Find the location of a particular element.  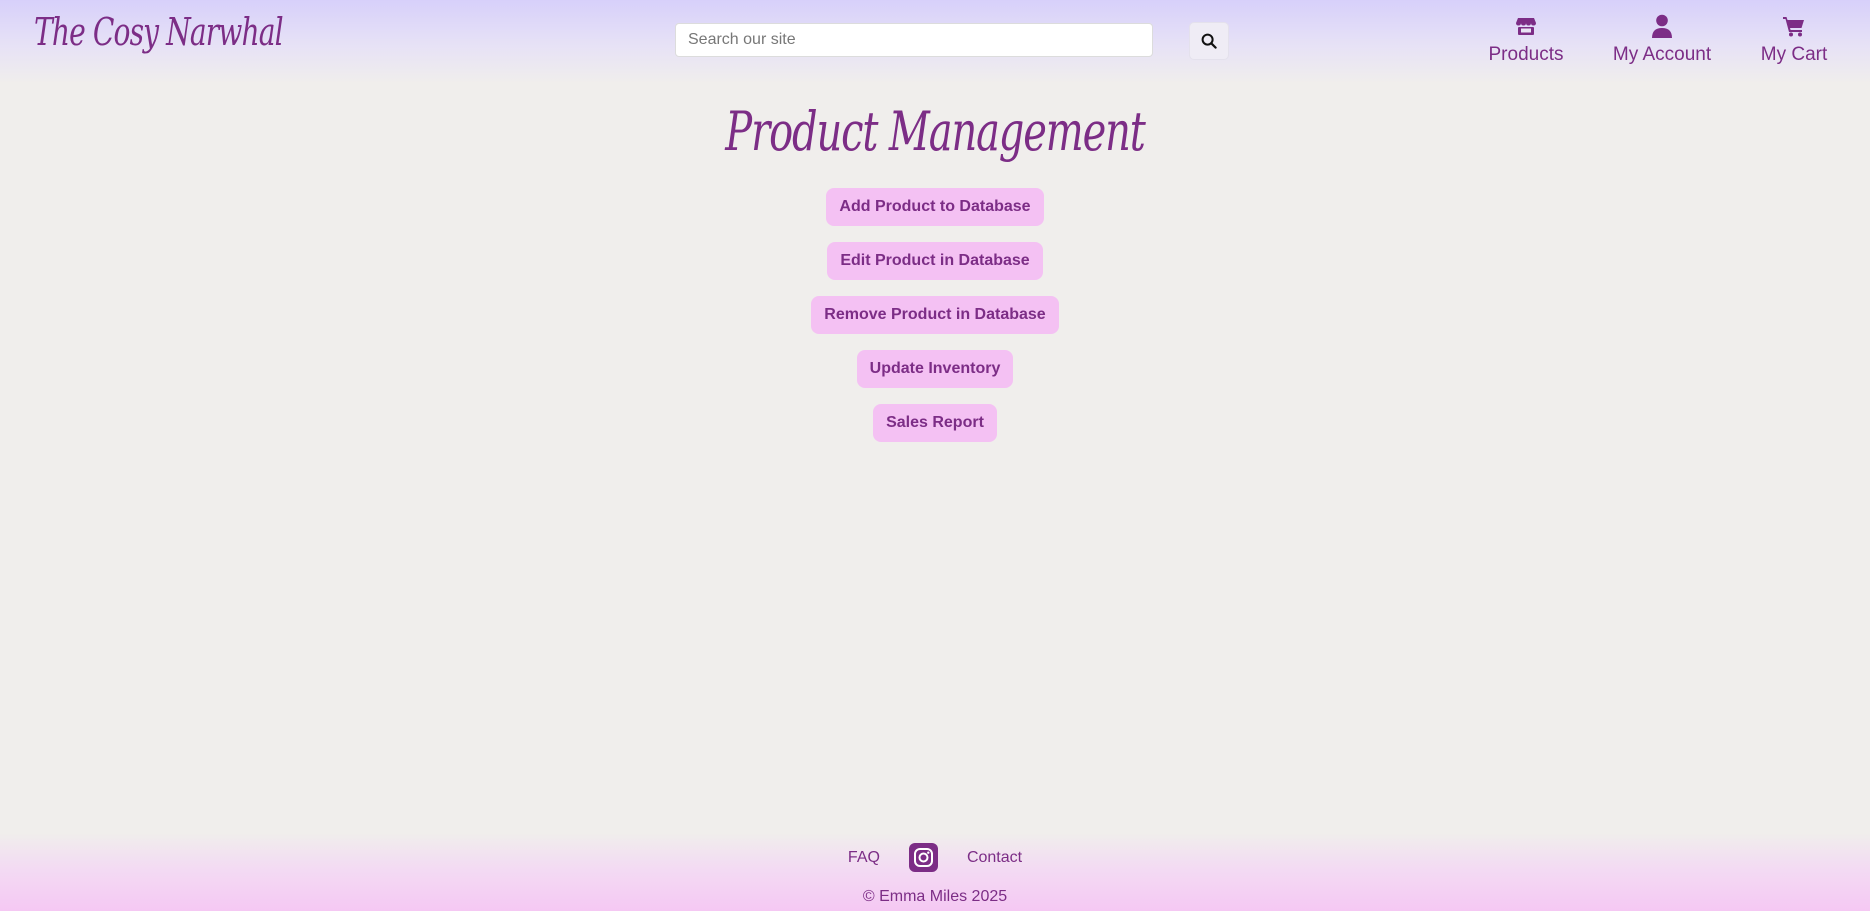

nav-my-account: My Account is located at coordinates (1662, 40).